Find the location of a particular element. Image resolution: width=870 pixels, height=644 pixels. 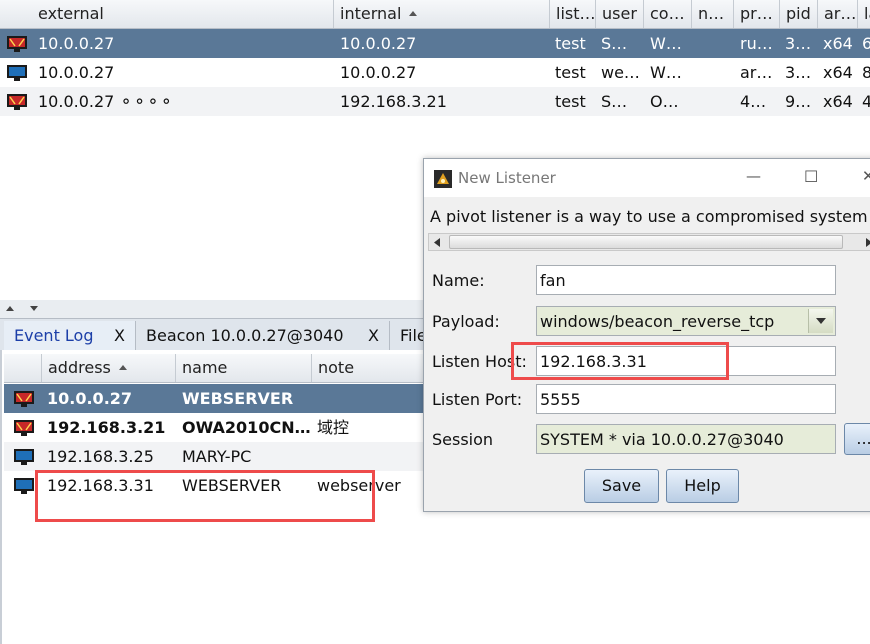

col-name: name is located at coordinates (244, 368).